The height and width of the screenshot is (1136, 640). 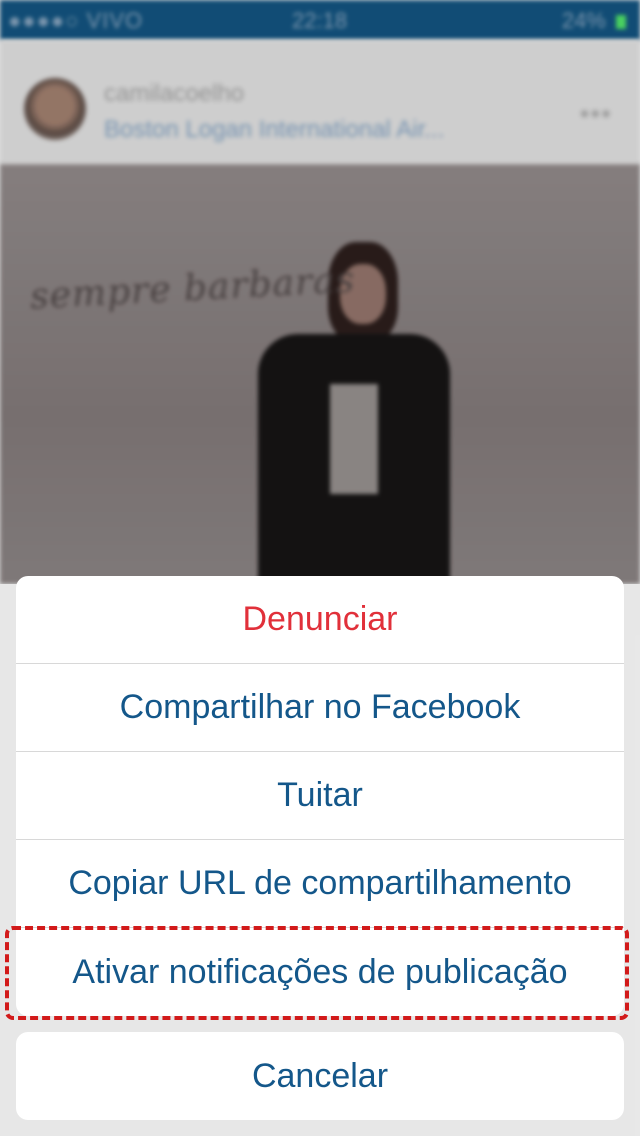 I want to click on enable-post-notifications-button: Ativar notificações de publicação, so click(x=320, y=972).